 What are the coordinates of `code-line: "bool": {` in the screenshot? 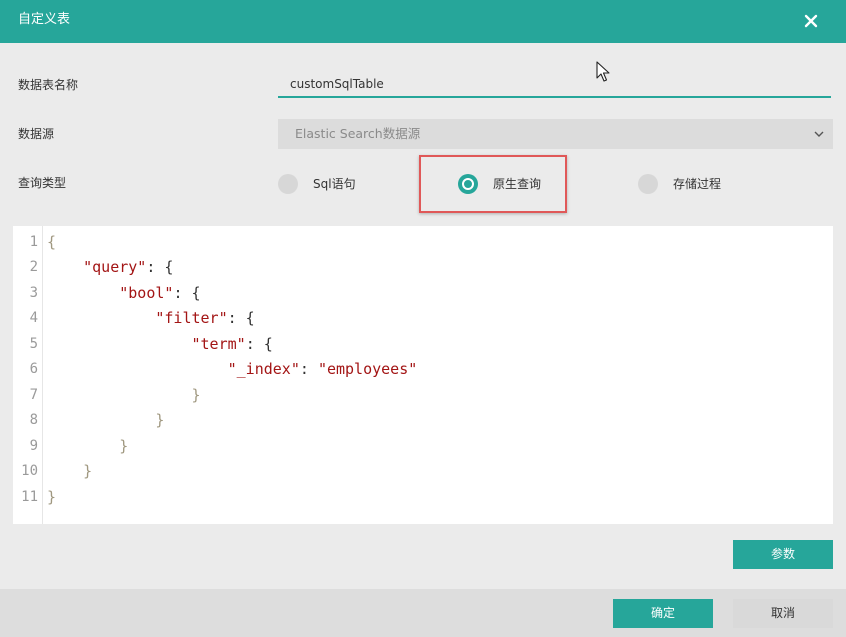 It's located at (160, 293).